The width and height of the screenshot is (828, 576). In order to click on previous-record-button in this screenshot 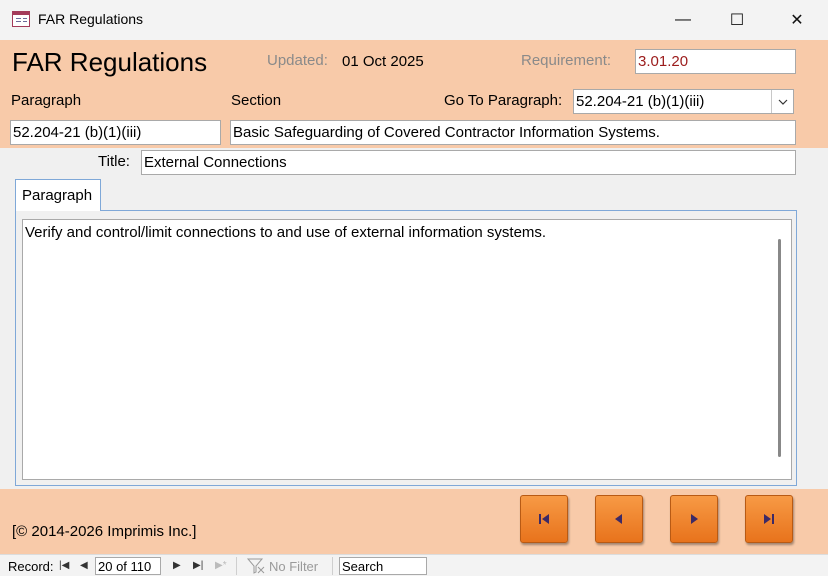, I will do `click(619, 519)`.